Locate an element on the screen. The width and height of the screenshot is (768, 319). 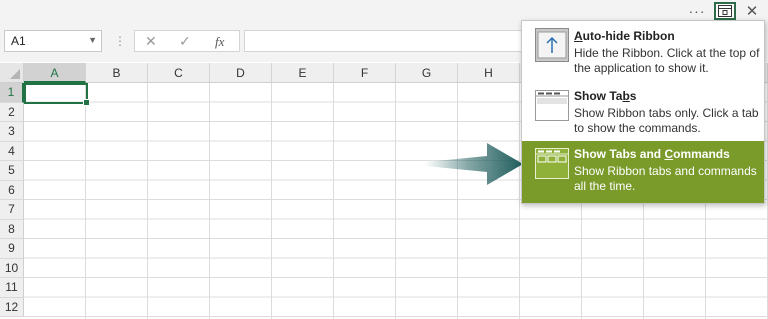
row-header: 10 is located at coordinates (12, 268).